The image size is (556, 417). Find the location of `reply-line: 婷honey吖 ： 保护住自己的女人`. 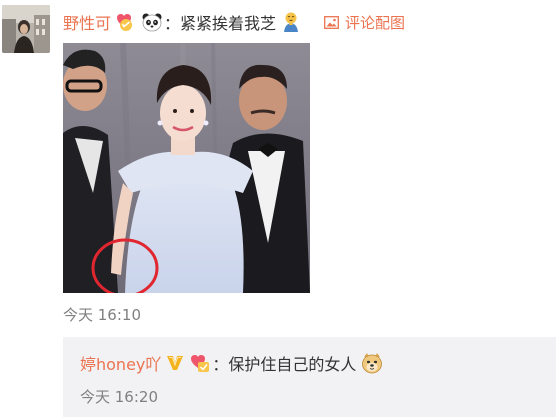

reply-line: 婷honey吖 ： 保护住自己的女人 is located at coordinates (232, 363).